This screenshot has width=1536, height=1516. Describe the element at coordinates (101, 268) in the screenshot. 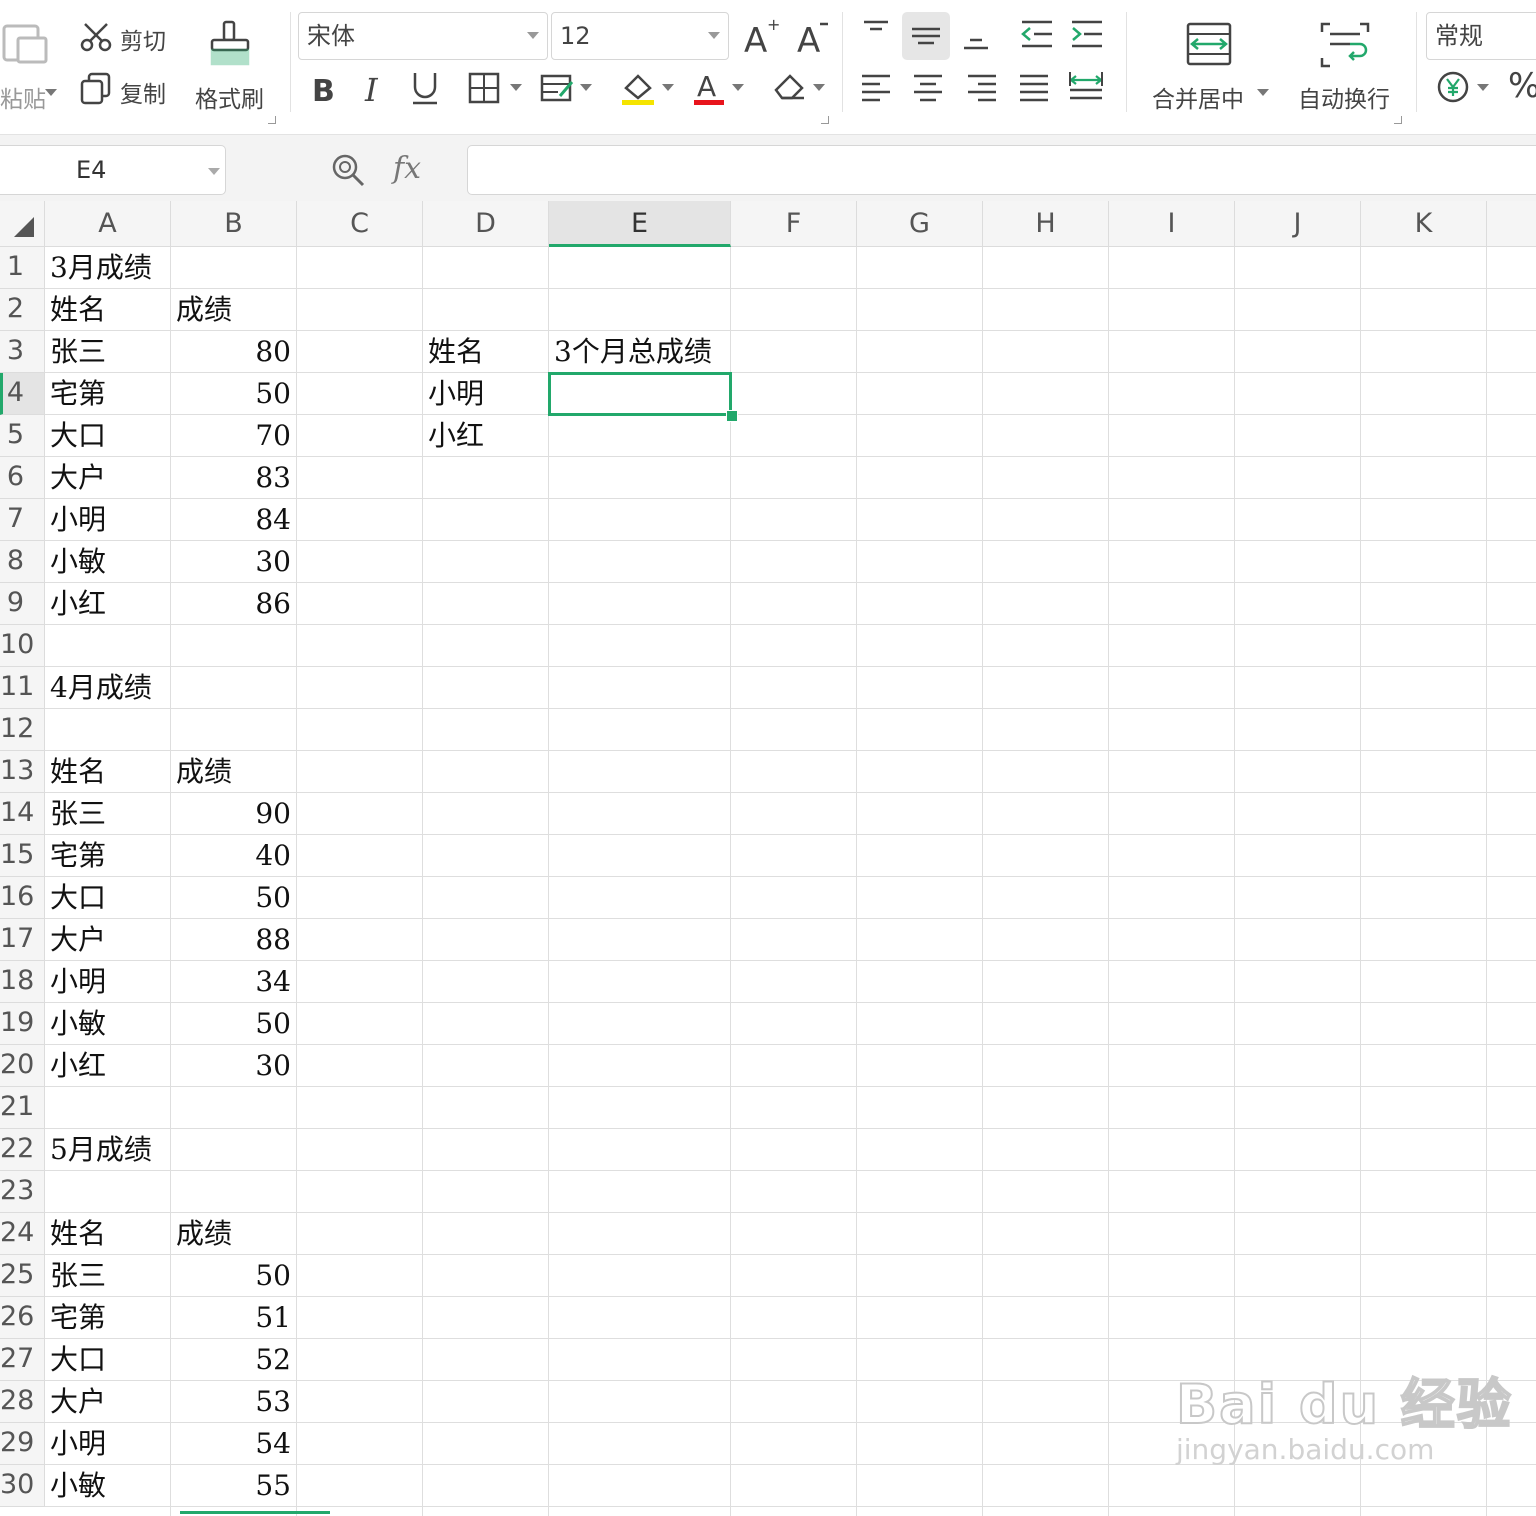

I see `cell-a1: 3月成绩` at that location.